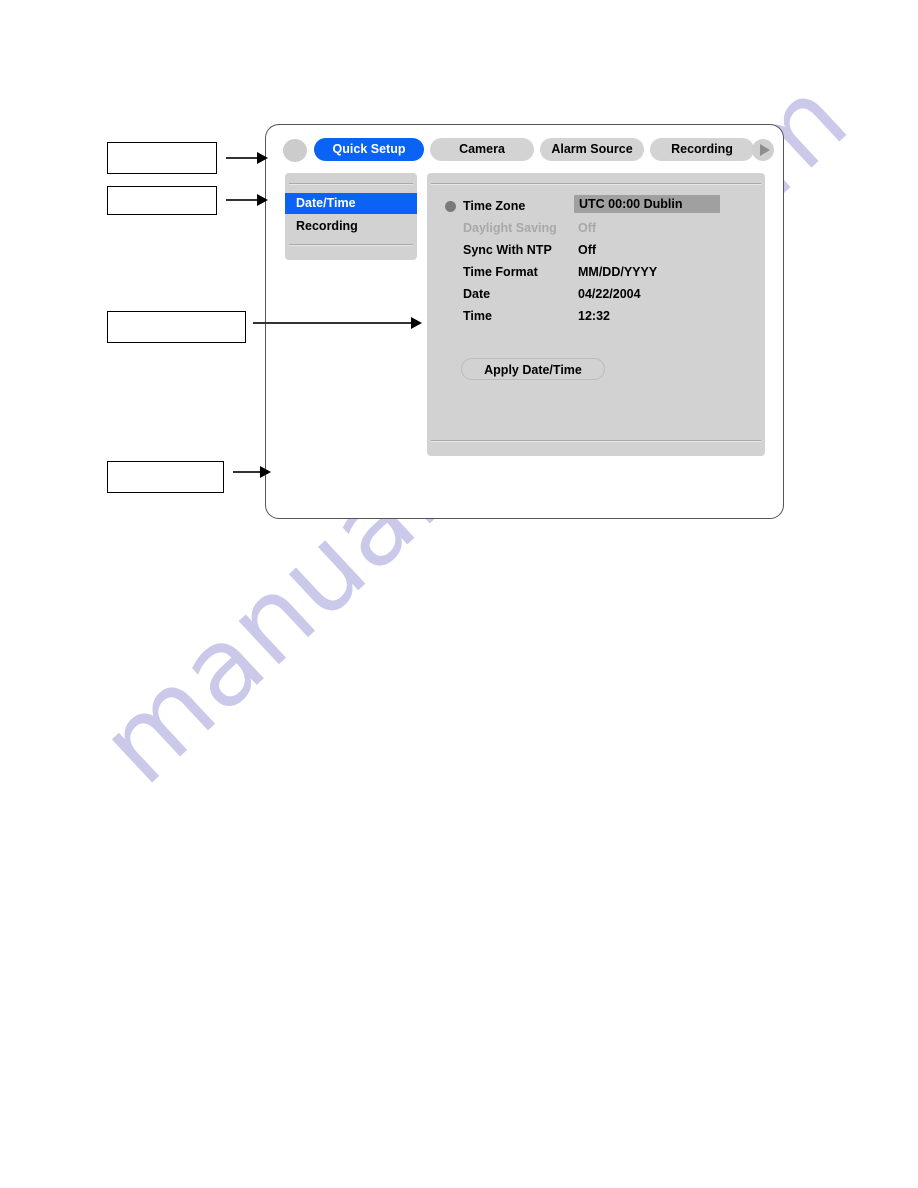 The width and height of the screenshot is (918, 1188). Describe the element at coordinates (450, 206) in the screenshot. I see `selection-dot-icon` at that location.